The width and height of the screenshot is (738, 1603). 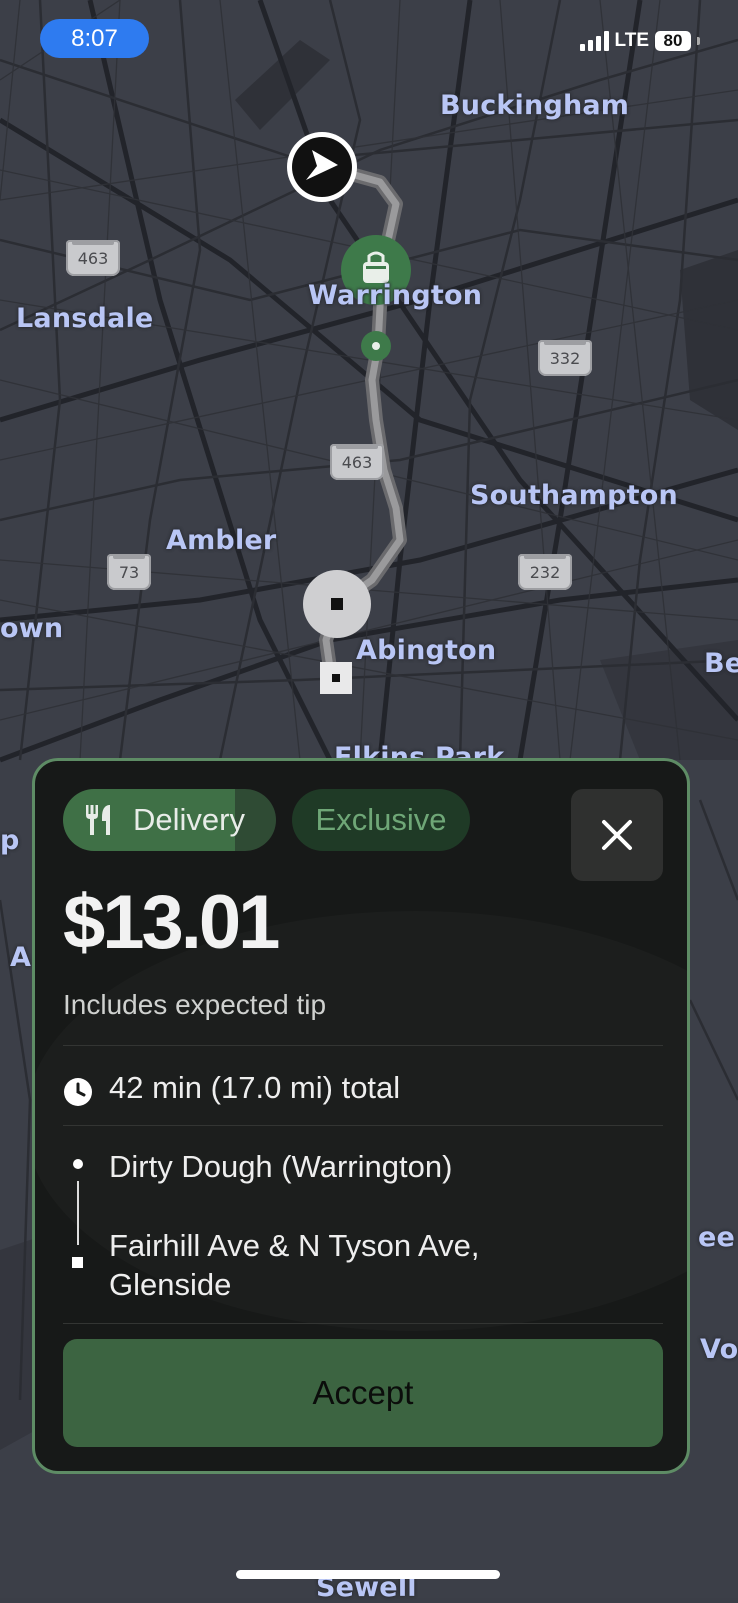 What do you see at coordinates (221, 540) in the screenshot?
I see `map-label-ambler: Ambler` at bounding box center [221, 540].